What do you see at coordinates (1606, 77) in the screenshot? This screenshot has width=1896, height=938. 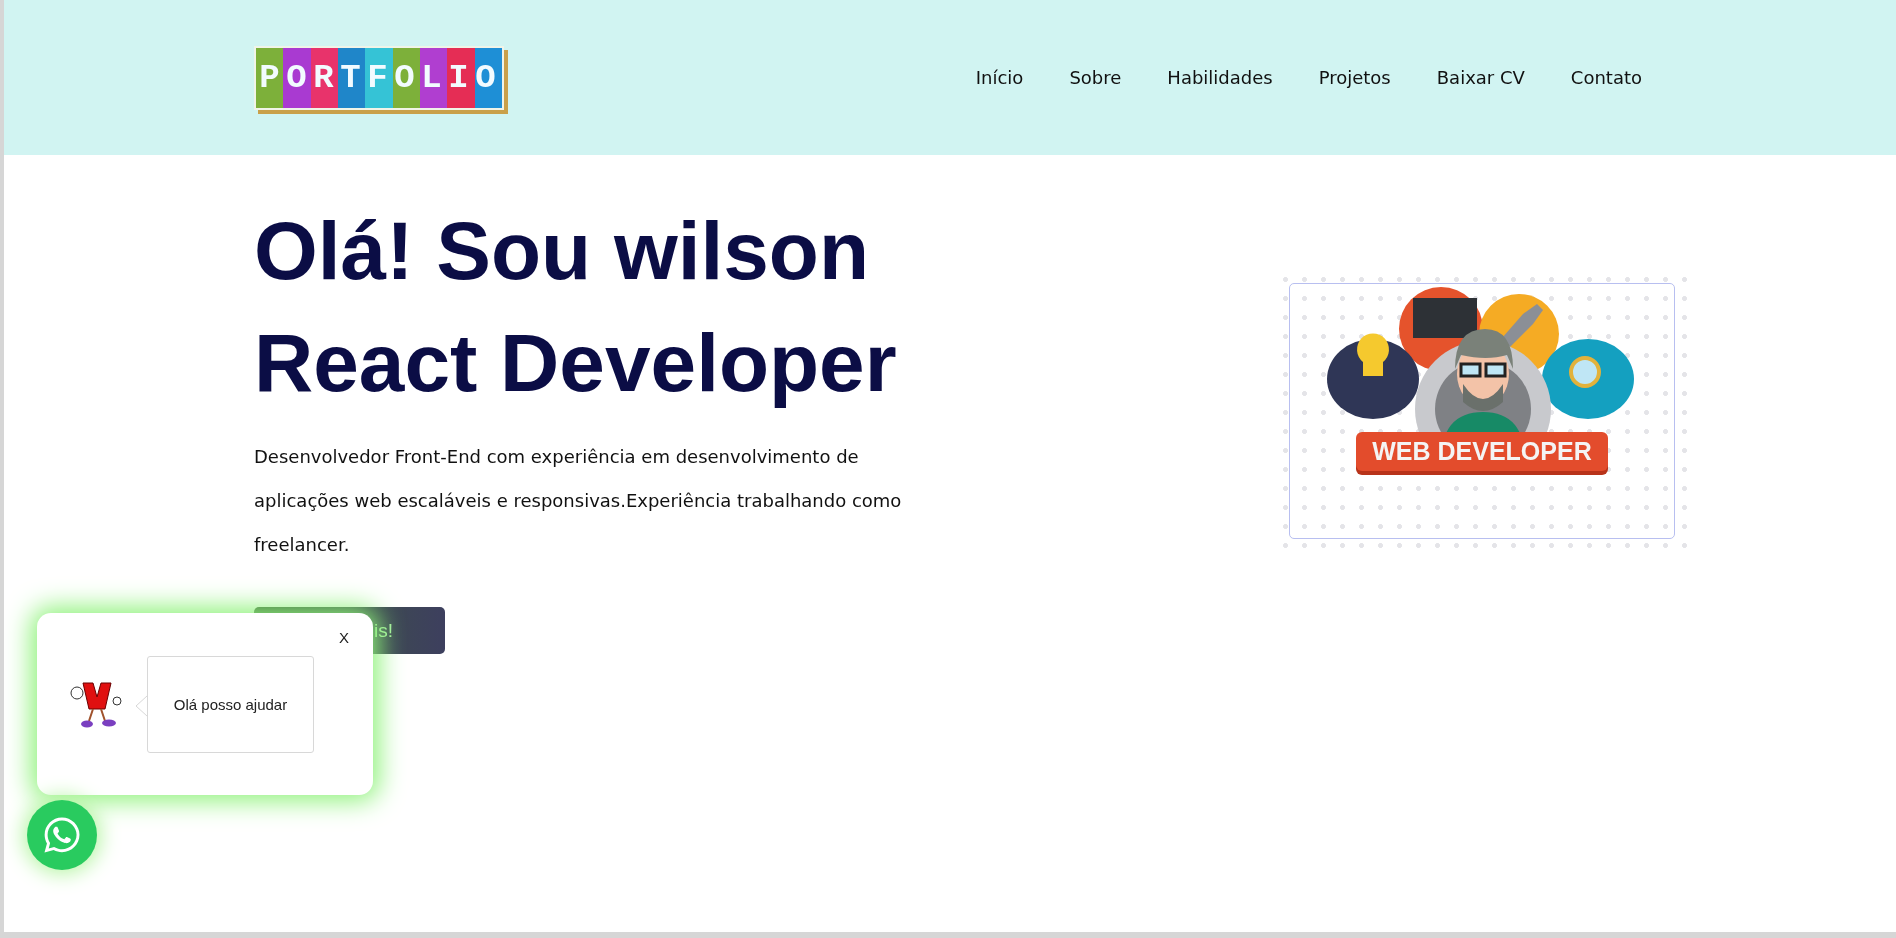 I see `nav-link: Contato` at bounding box center [1606, 77].